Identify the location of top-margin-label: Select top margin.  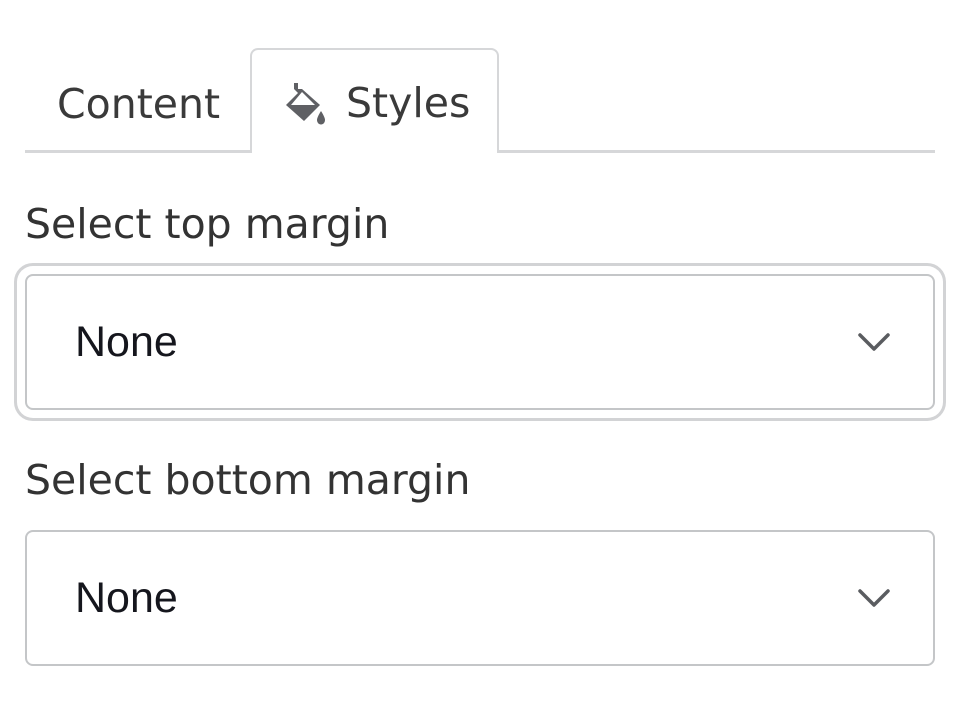
(207, 224).